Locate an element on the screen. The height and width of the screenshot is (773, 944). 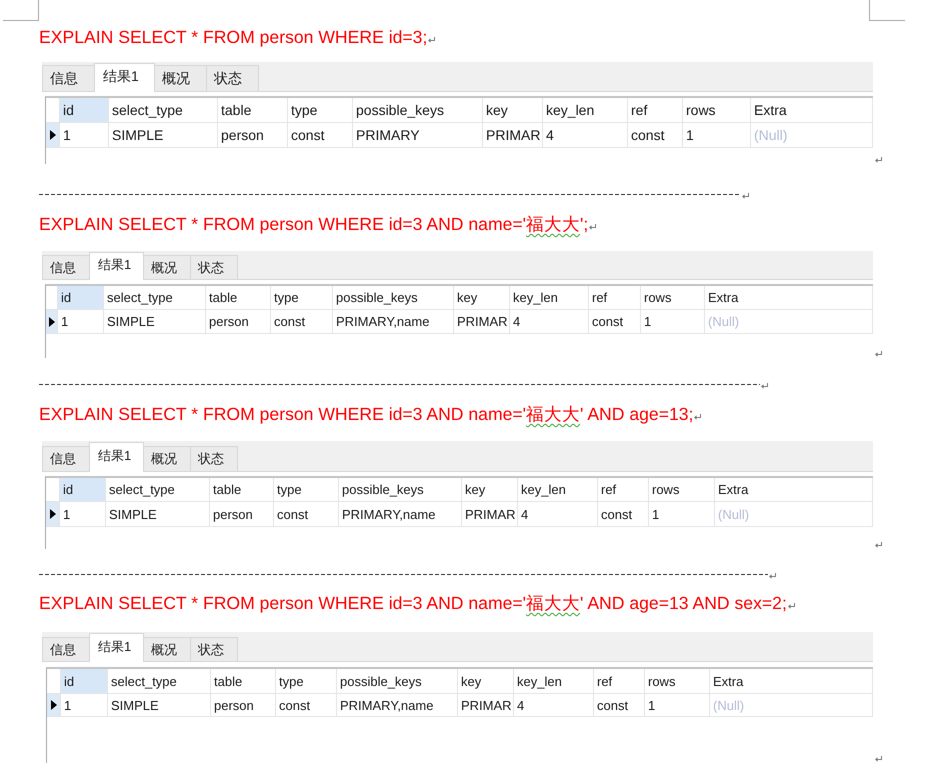
sql-query: EXPLAIN SELECT * FROM person WHERE id=3 AND name='福大大' AND age=13 AND sex=2; is located at coordinates (413, 603).